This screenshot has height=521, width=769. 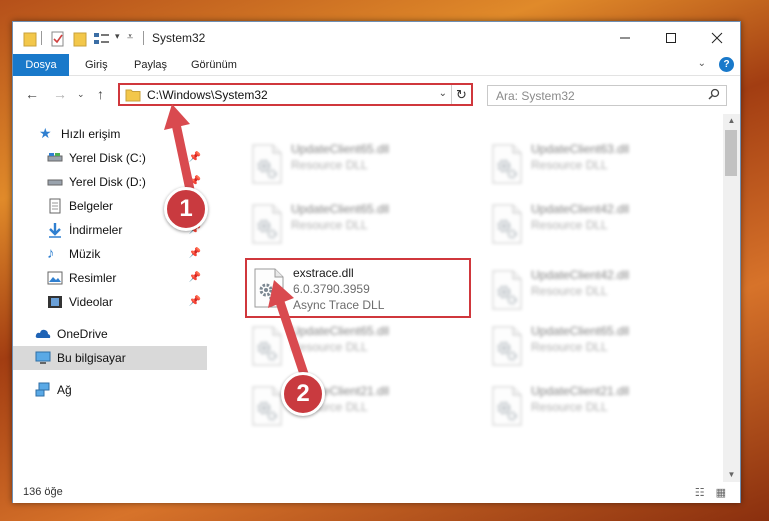 I want to click on minimize-button, so click(x=625, y=38).